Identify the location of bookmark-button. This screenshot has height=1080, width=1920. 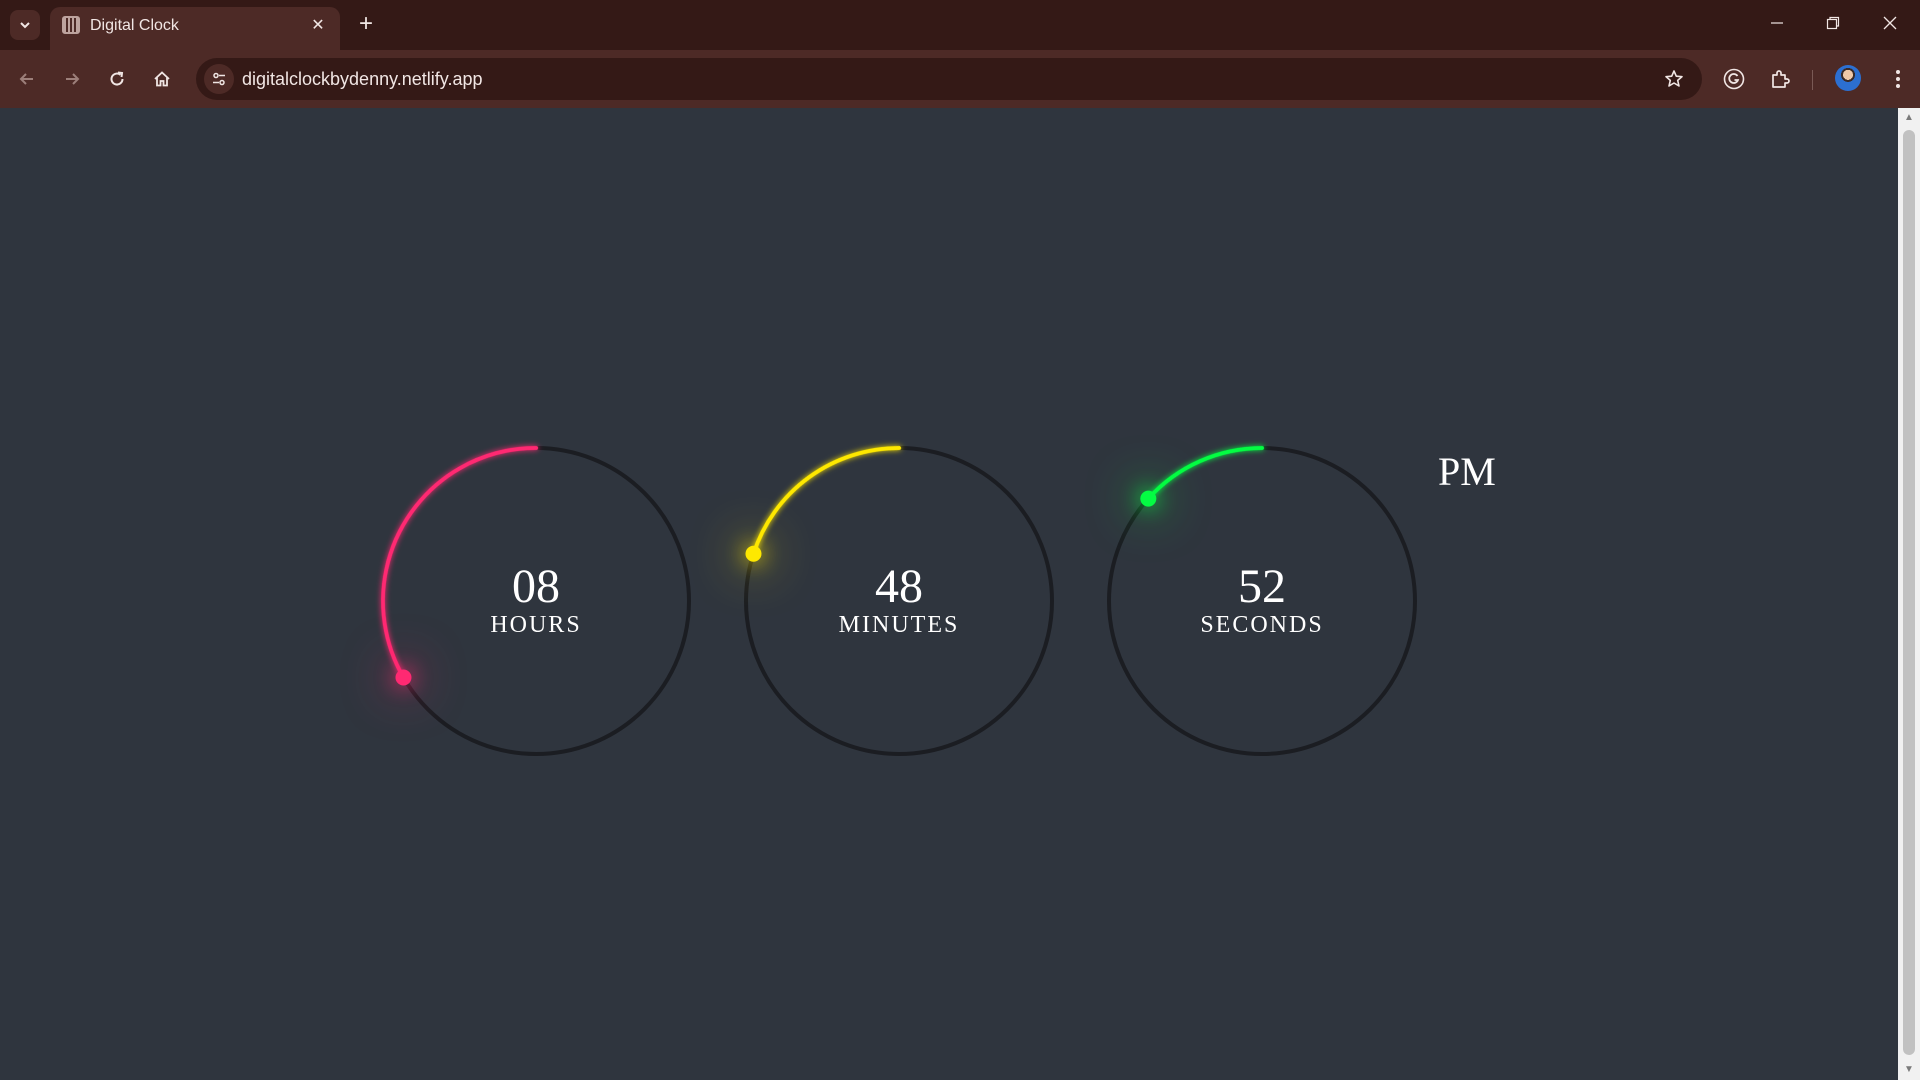
(1674, 79).